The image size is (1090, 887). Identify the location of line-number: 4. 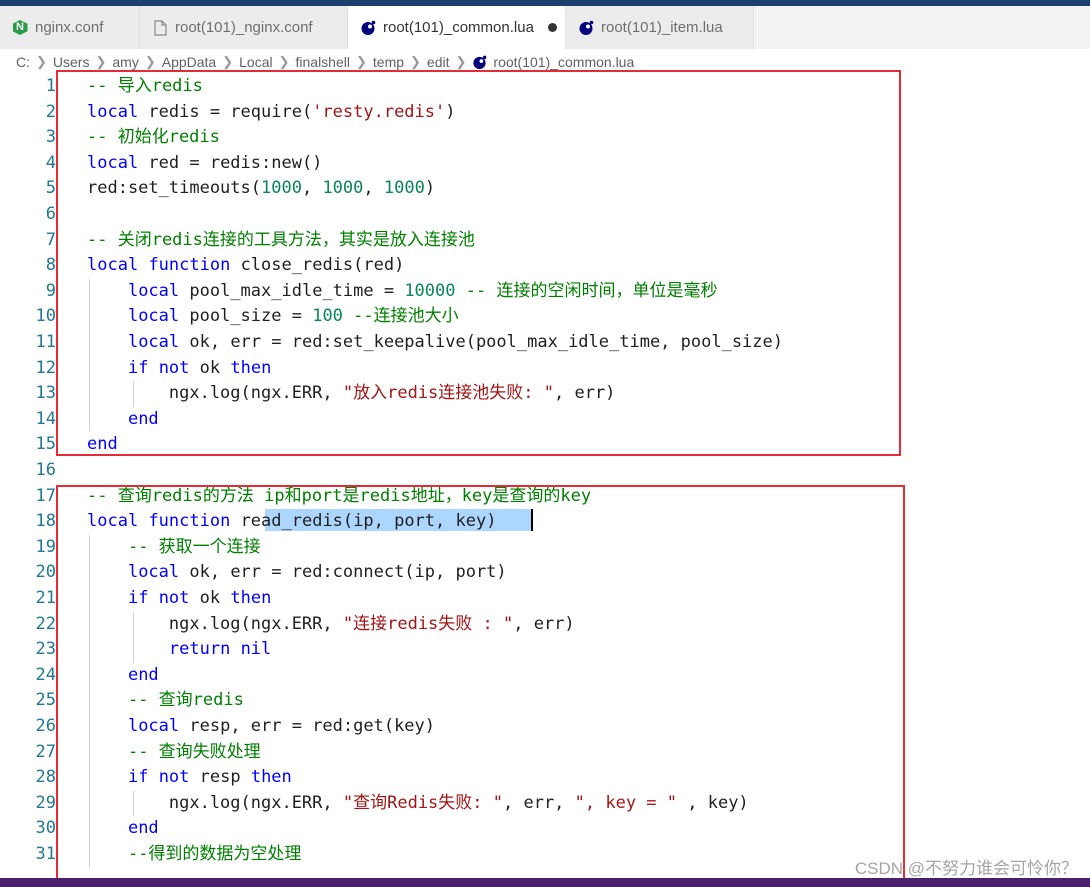
(50, 162).